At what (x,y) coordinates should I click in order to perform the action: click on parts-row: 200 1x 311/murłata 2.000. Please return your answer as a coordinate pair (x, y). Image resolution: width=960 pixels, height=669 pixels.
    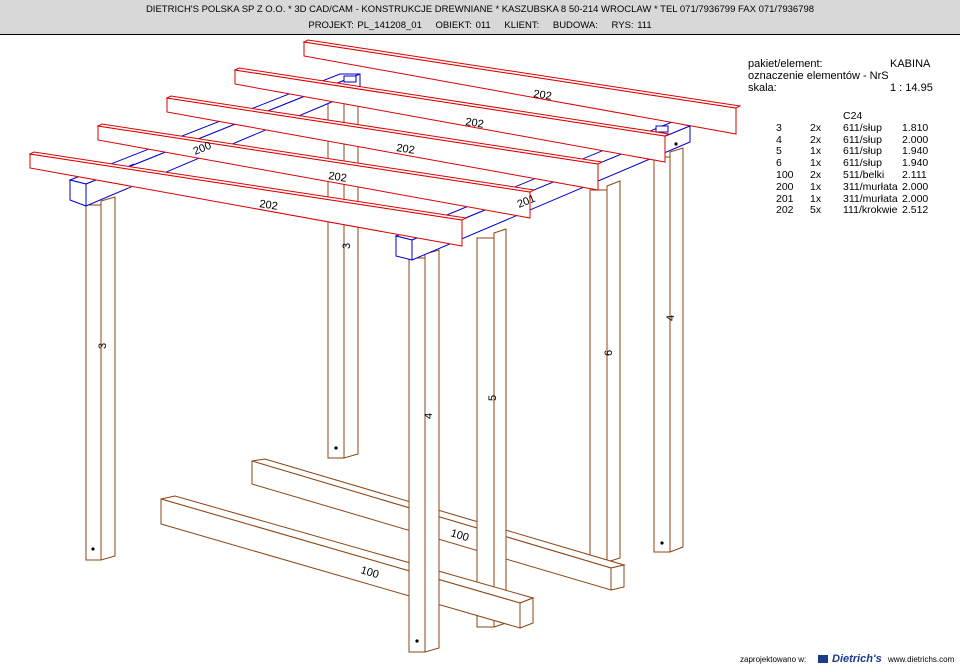
    Looking at the image, I should click on (868, 187).